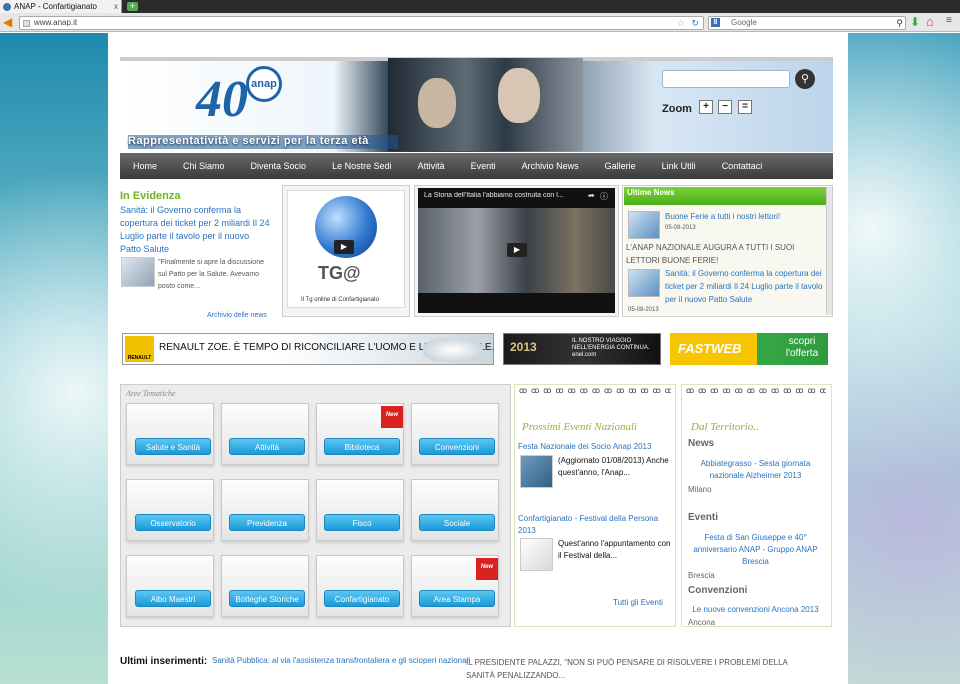  Describe the element at coordinates (715, 22) in the screenshot. I see `search-engine-icon: 8` at that location.